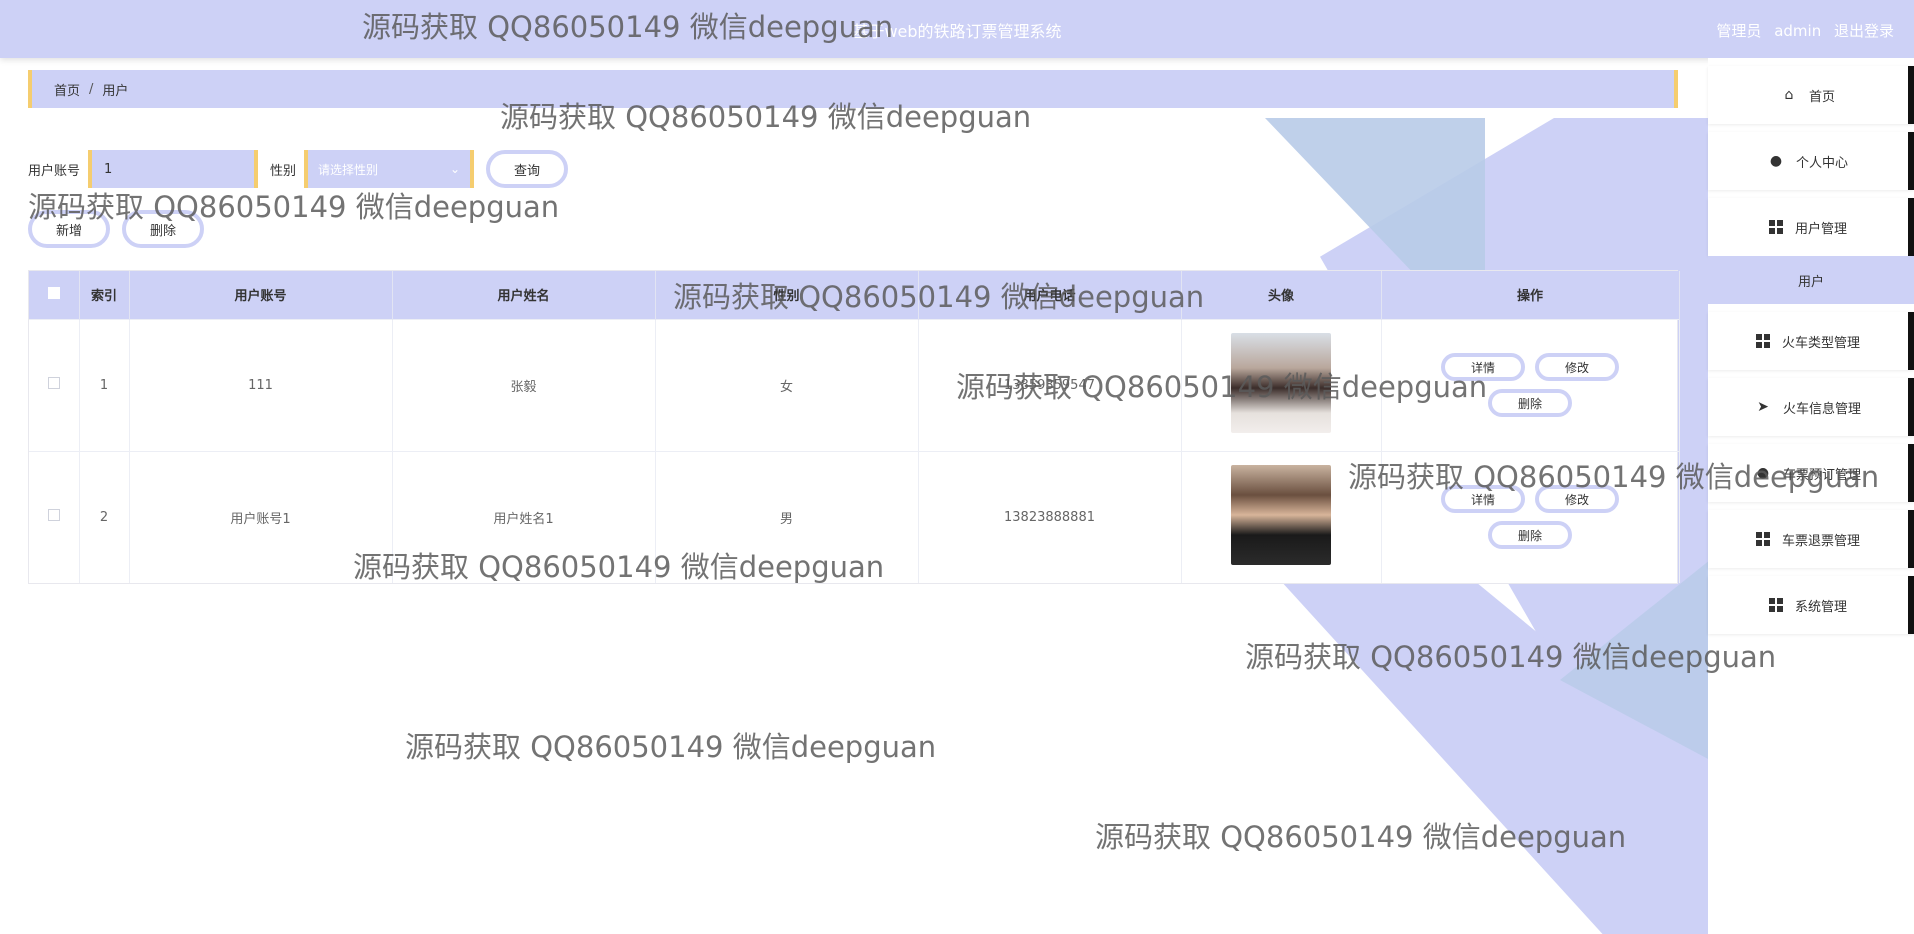 The image size is (1914, 934). Describe the element at coordinates (1763, 407) in the screenshot. I see `send-icon: ➤` at that location.